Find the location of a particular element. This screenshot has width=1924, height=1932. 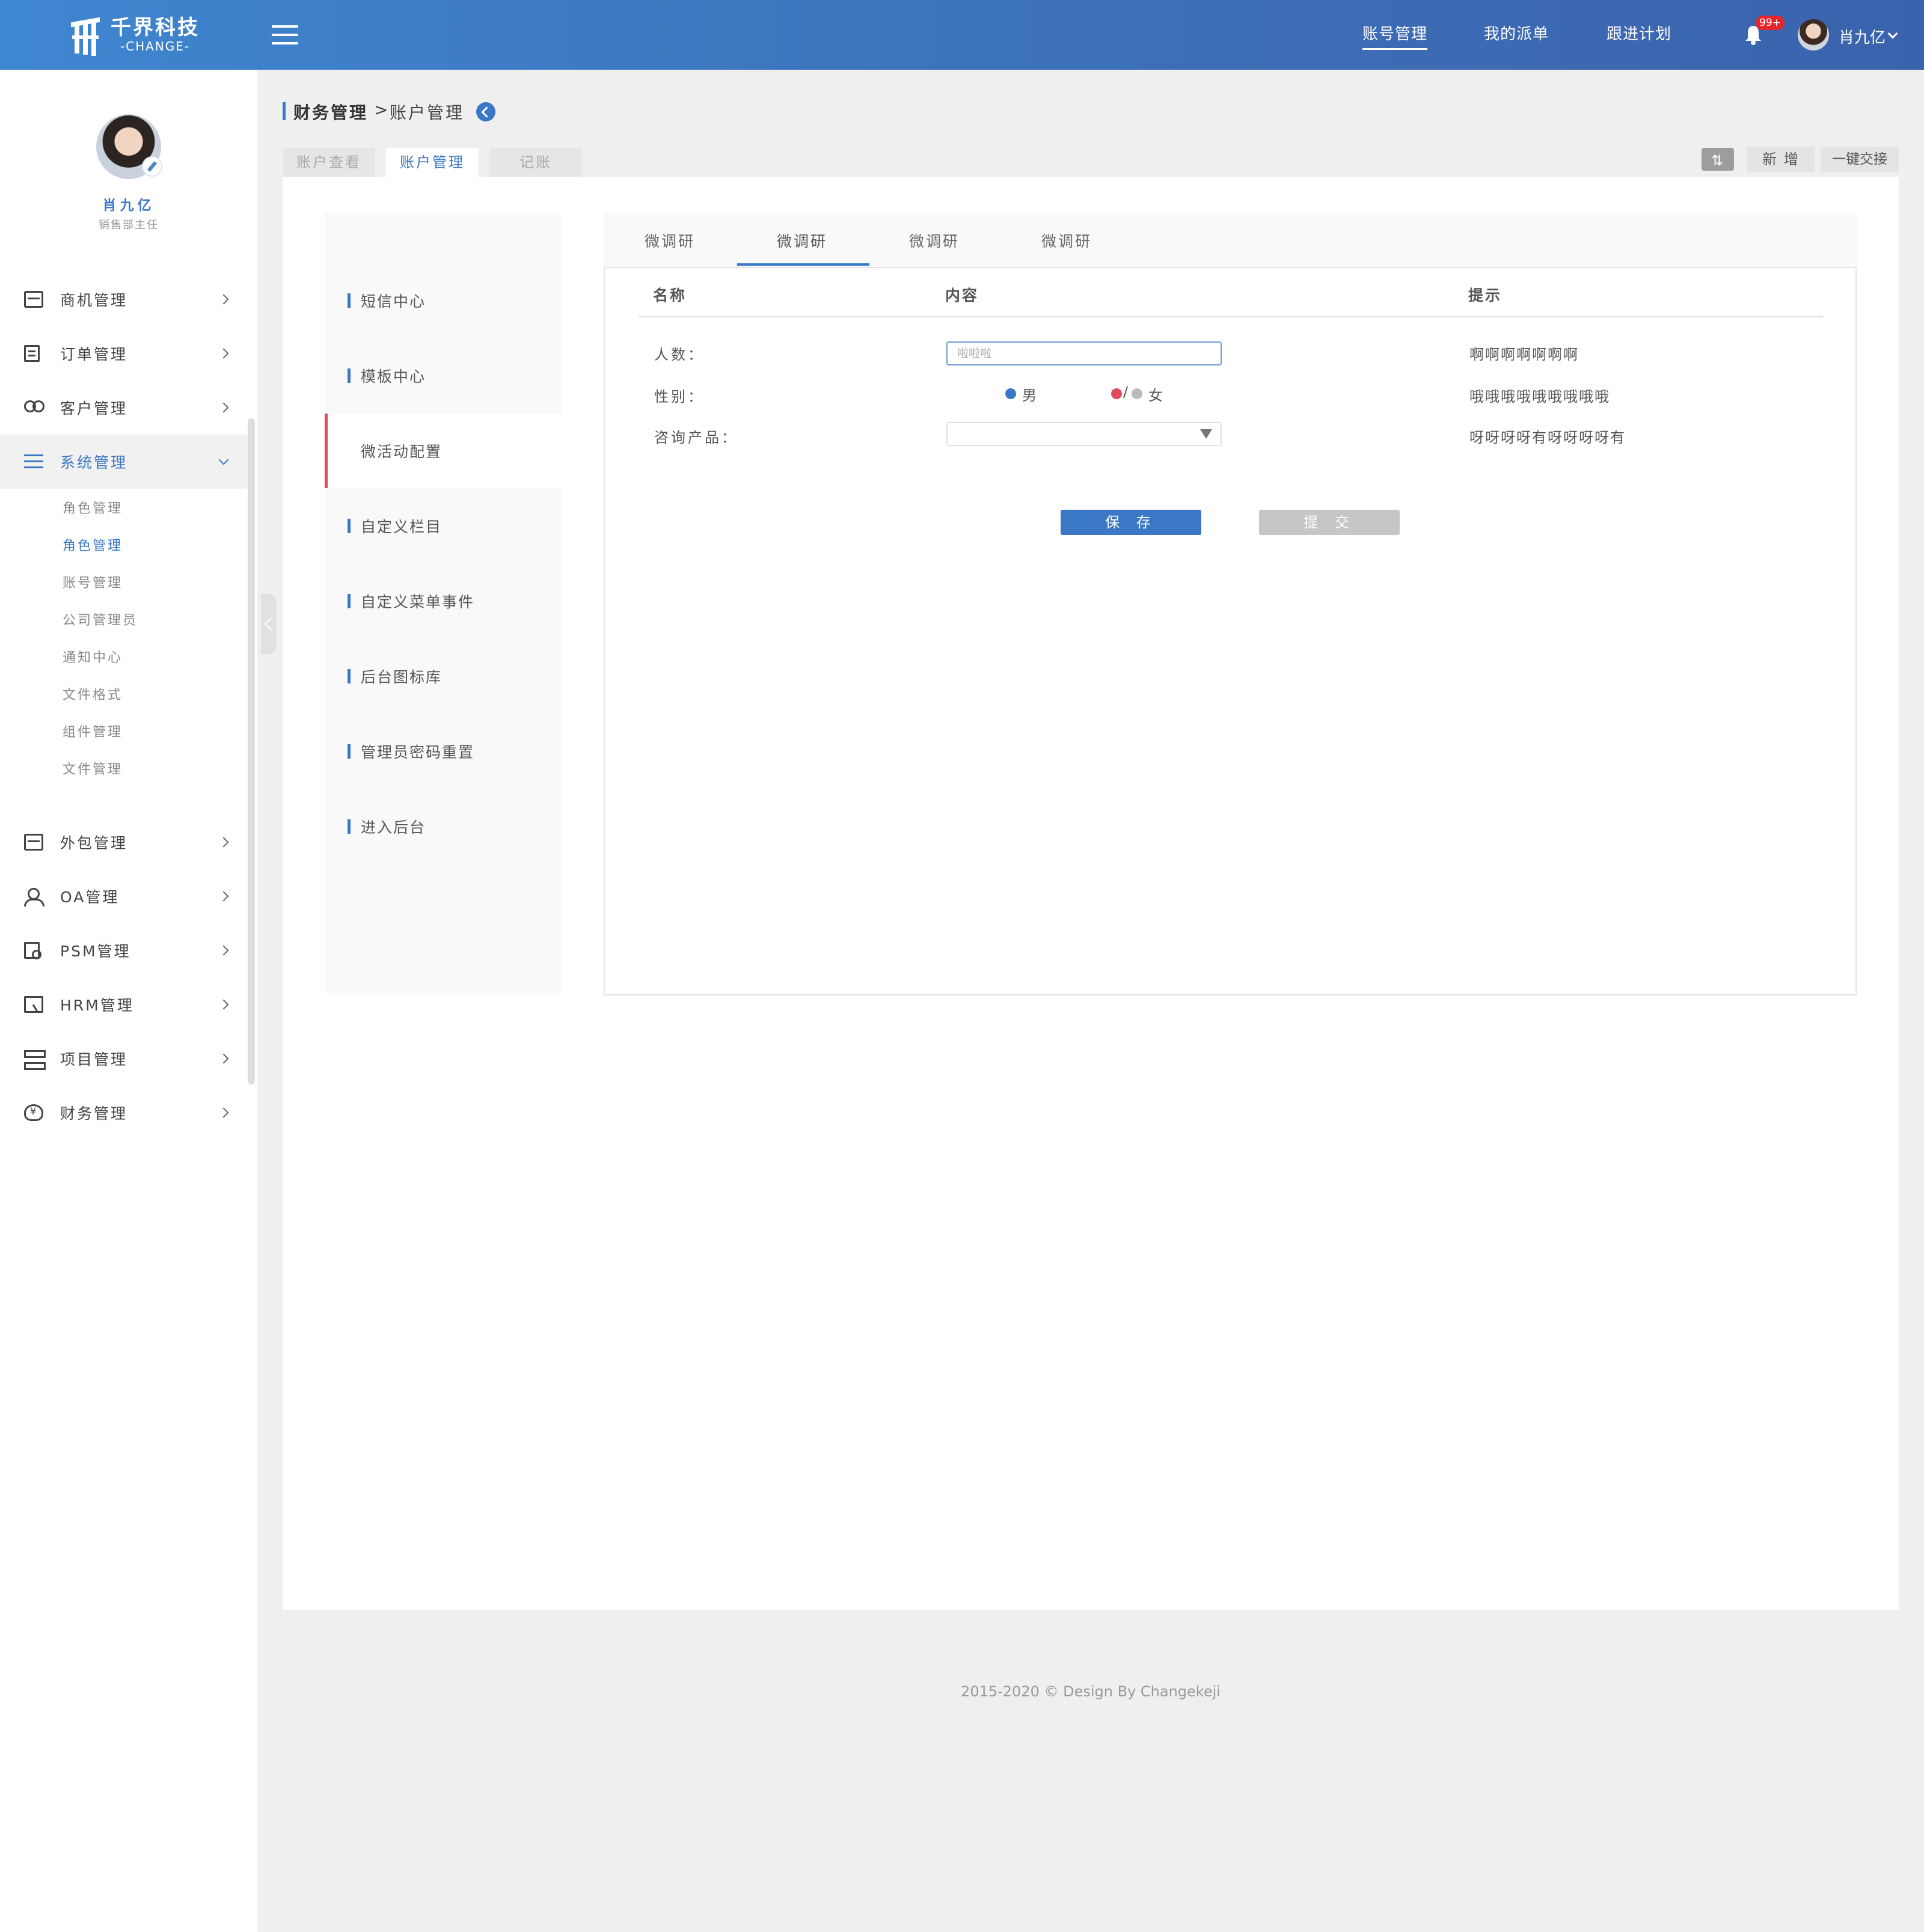

menu-toggle-icon is located at coordinates (285, 34).